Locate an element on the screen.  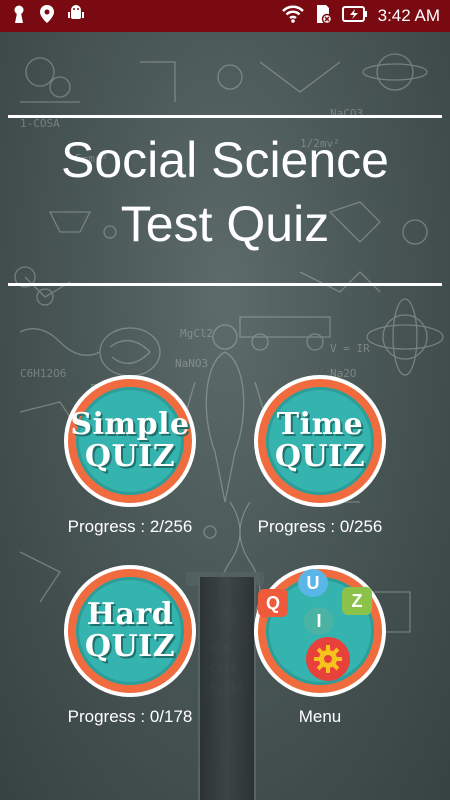
svg-text: NaNO3 is located at coordinates (191, 363).